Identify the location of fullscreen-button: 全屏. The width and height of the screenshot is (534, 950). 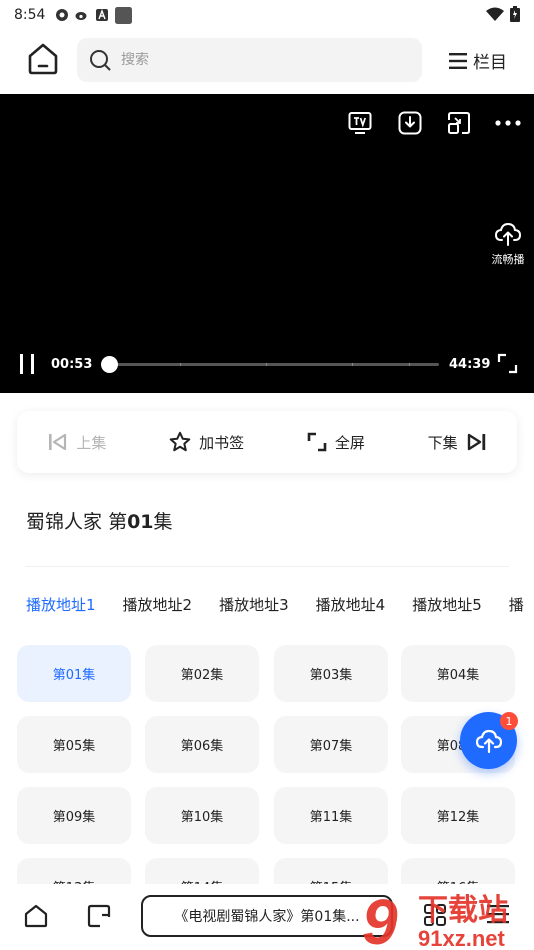
(336, 442).